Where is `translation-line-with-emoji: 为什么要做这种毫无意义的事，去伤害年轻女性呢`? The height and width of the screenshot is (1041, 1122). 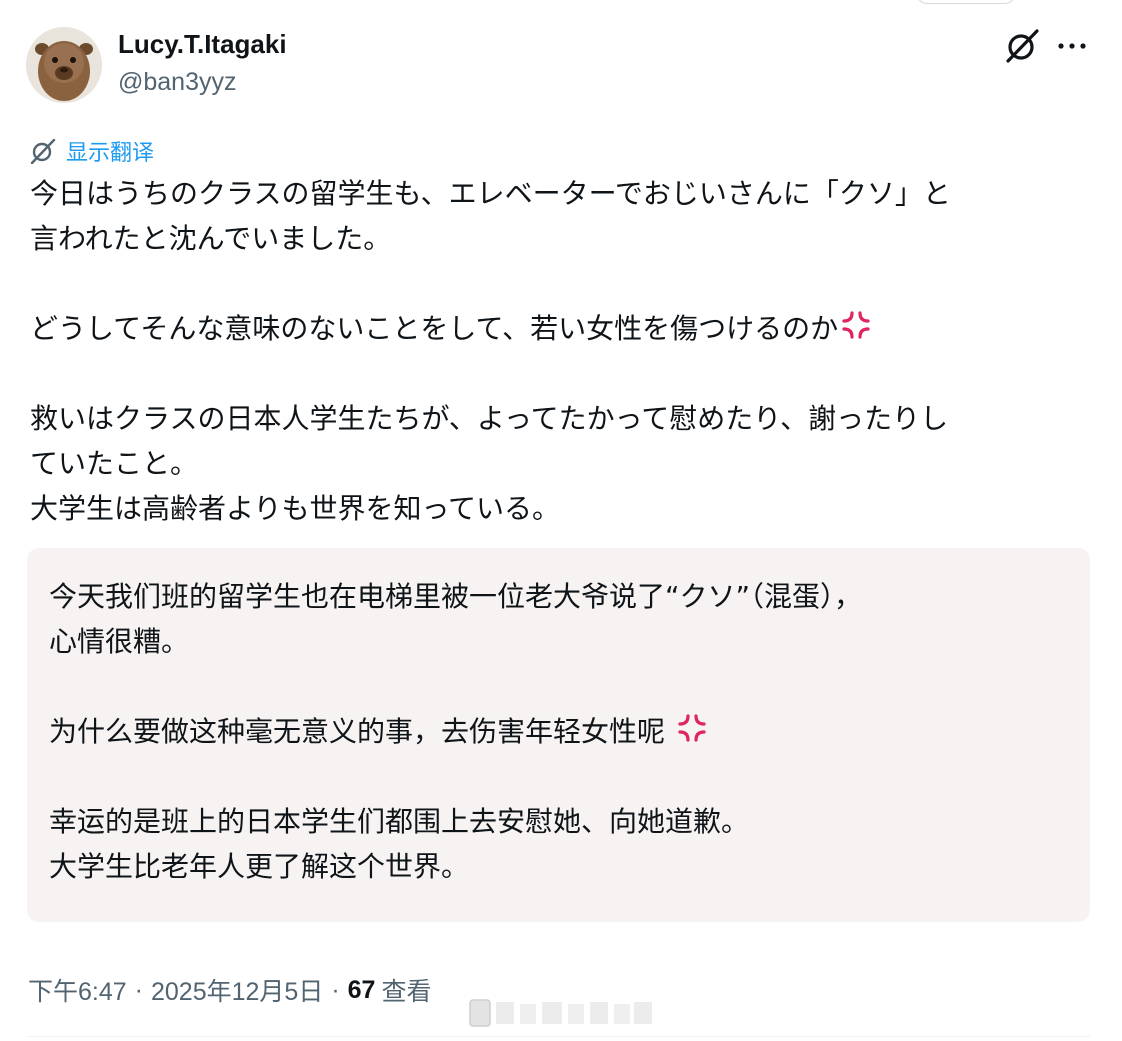
translation-line-with-emoji: 为什么要做这种毫无意义的事，去伤害年轻女性呢 is located at coordinates (455, 731).